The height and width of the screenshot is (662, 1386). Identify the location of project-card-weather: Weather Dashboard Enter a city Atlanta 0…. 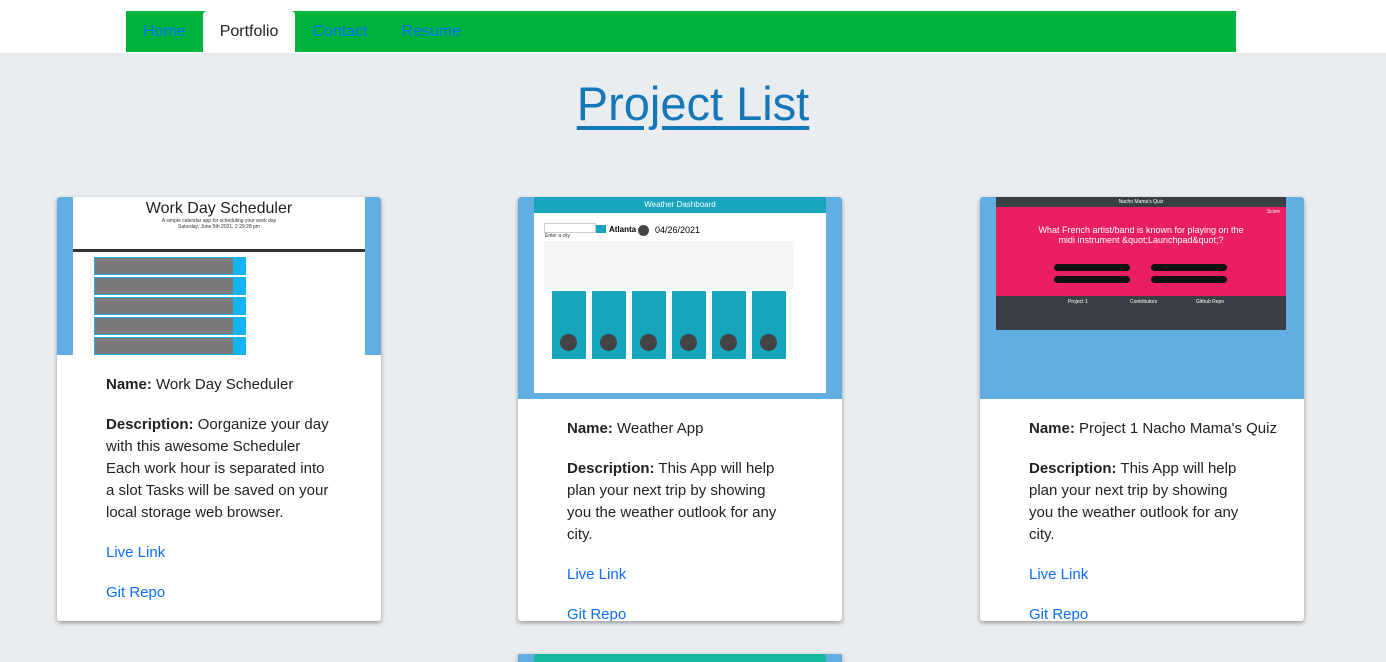
(680, 409).